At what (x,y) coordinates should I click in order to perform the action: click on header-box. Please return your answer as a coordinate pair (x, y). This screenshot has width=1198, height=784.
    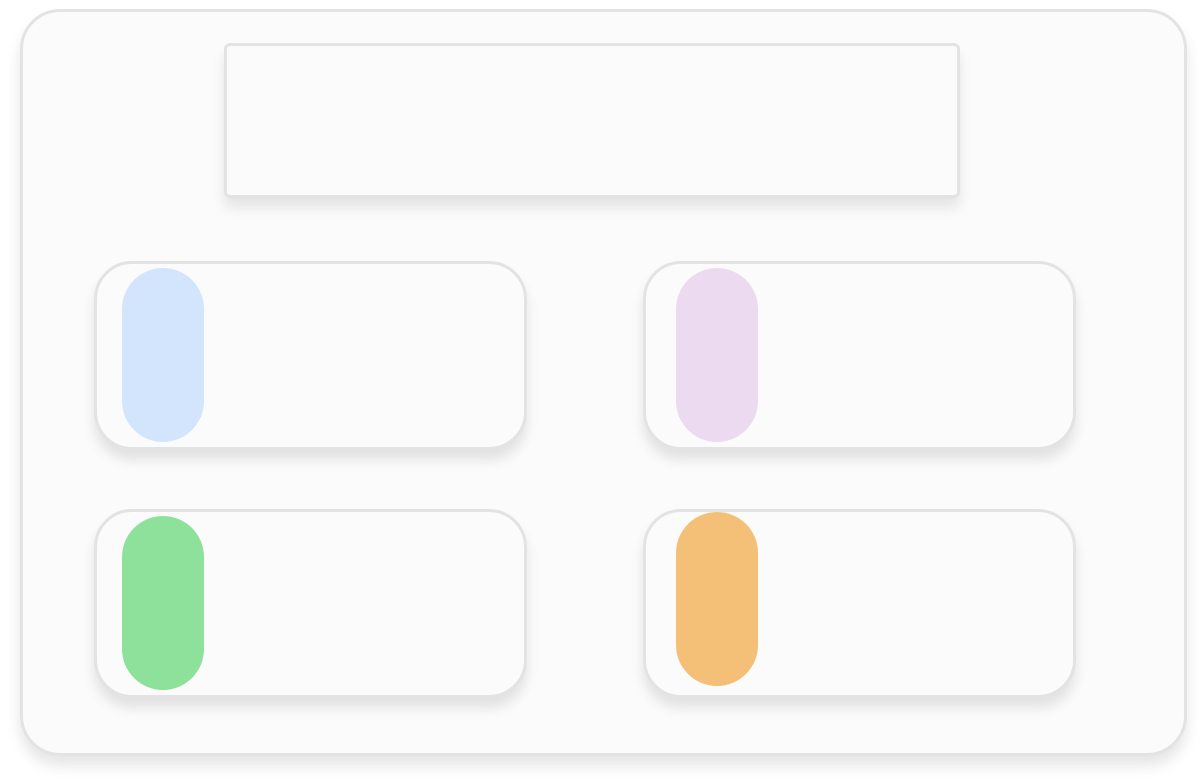
    Looking at the image, I should click on (592, 120).